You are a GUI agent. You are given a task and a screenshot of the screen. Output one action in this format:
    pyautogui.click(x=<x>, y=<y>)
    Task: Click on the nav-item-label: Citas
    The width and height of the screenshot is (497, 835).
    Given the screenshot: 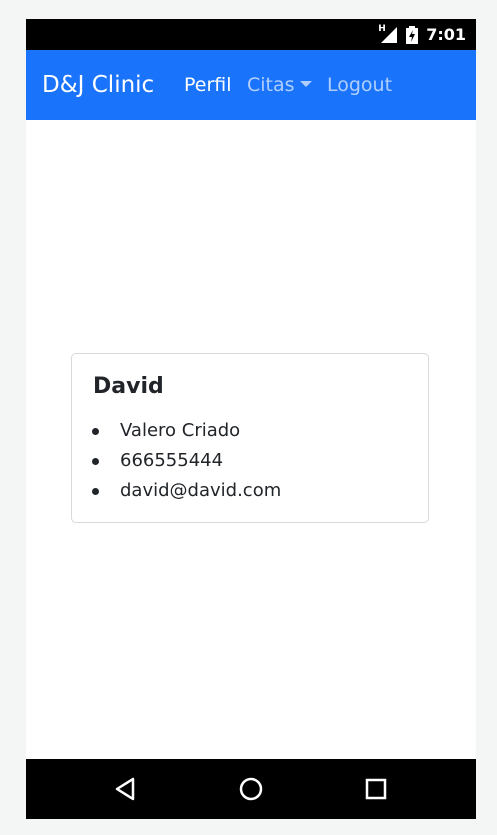 What is the action you would take?
    pyautogui.click(x=271, y=85)
    